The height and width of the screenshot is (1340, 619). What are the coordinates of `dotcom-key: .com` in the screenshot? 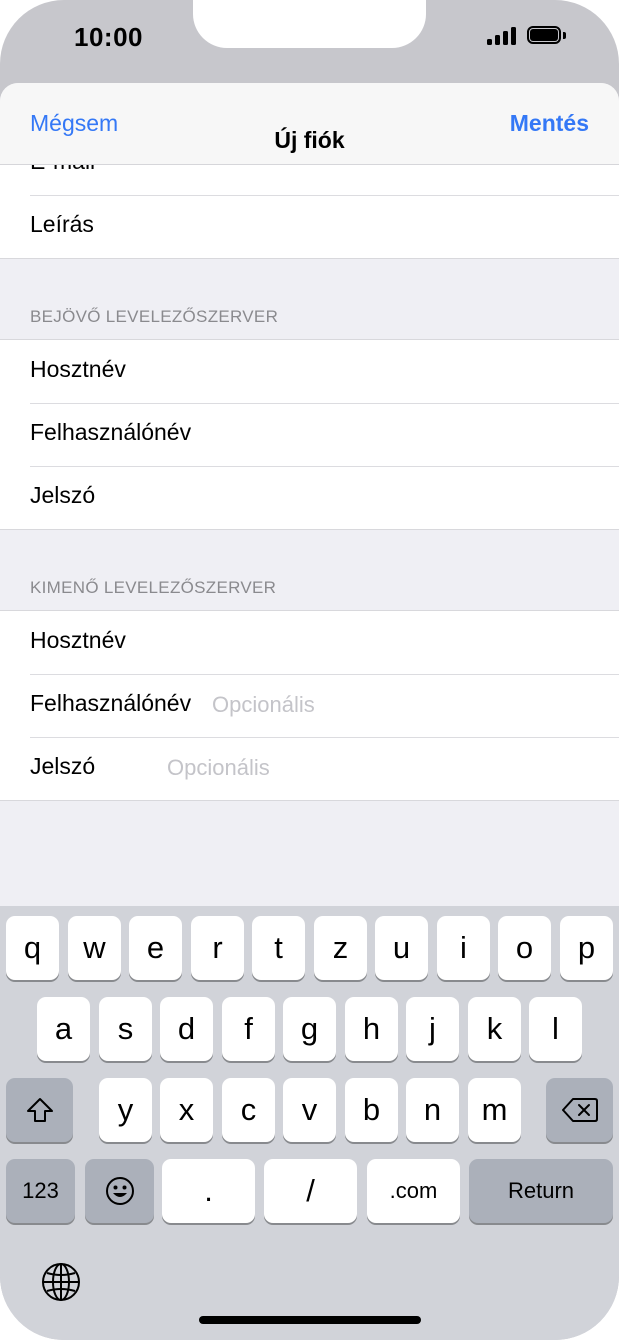 It's located at (413, 1191).